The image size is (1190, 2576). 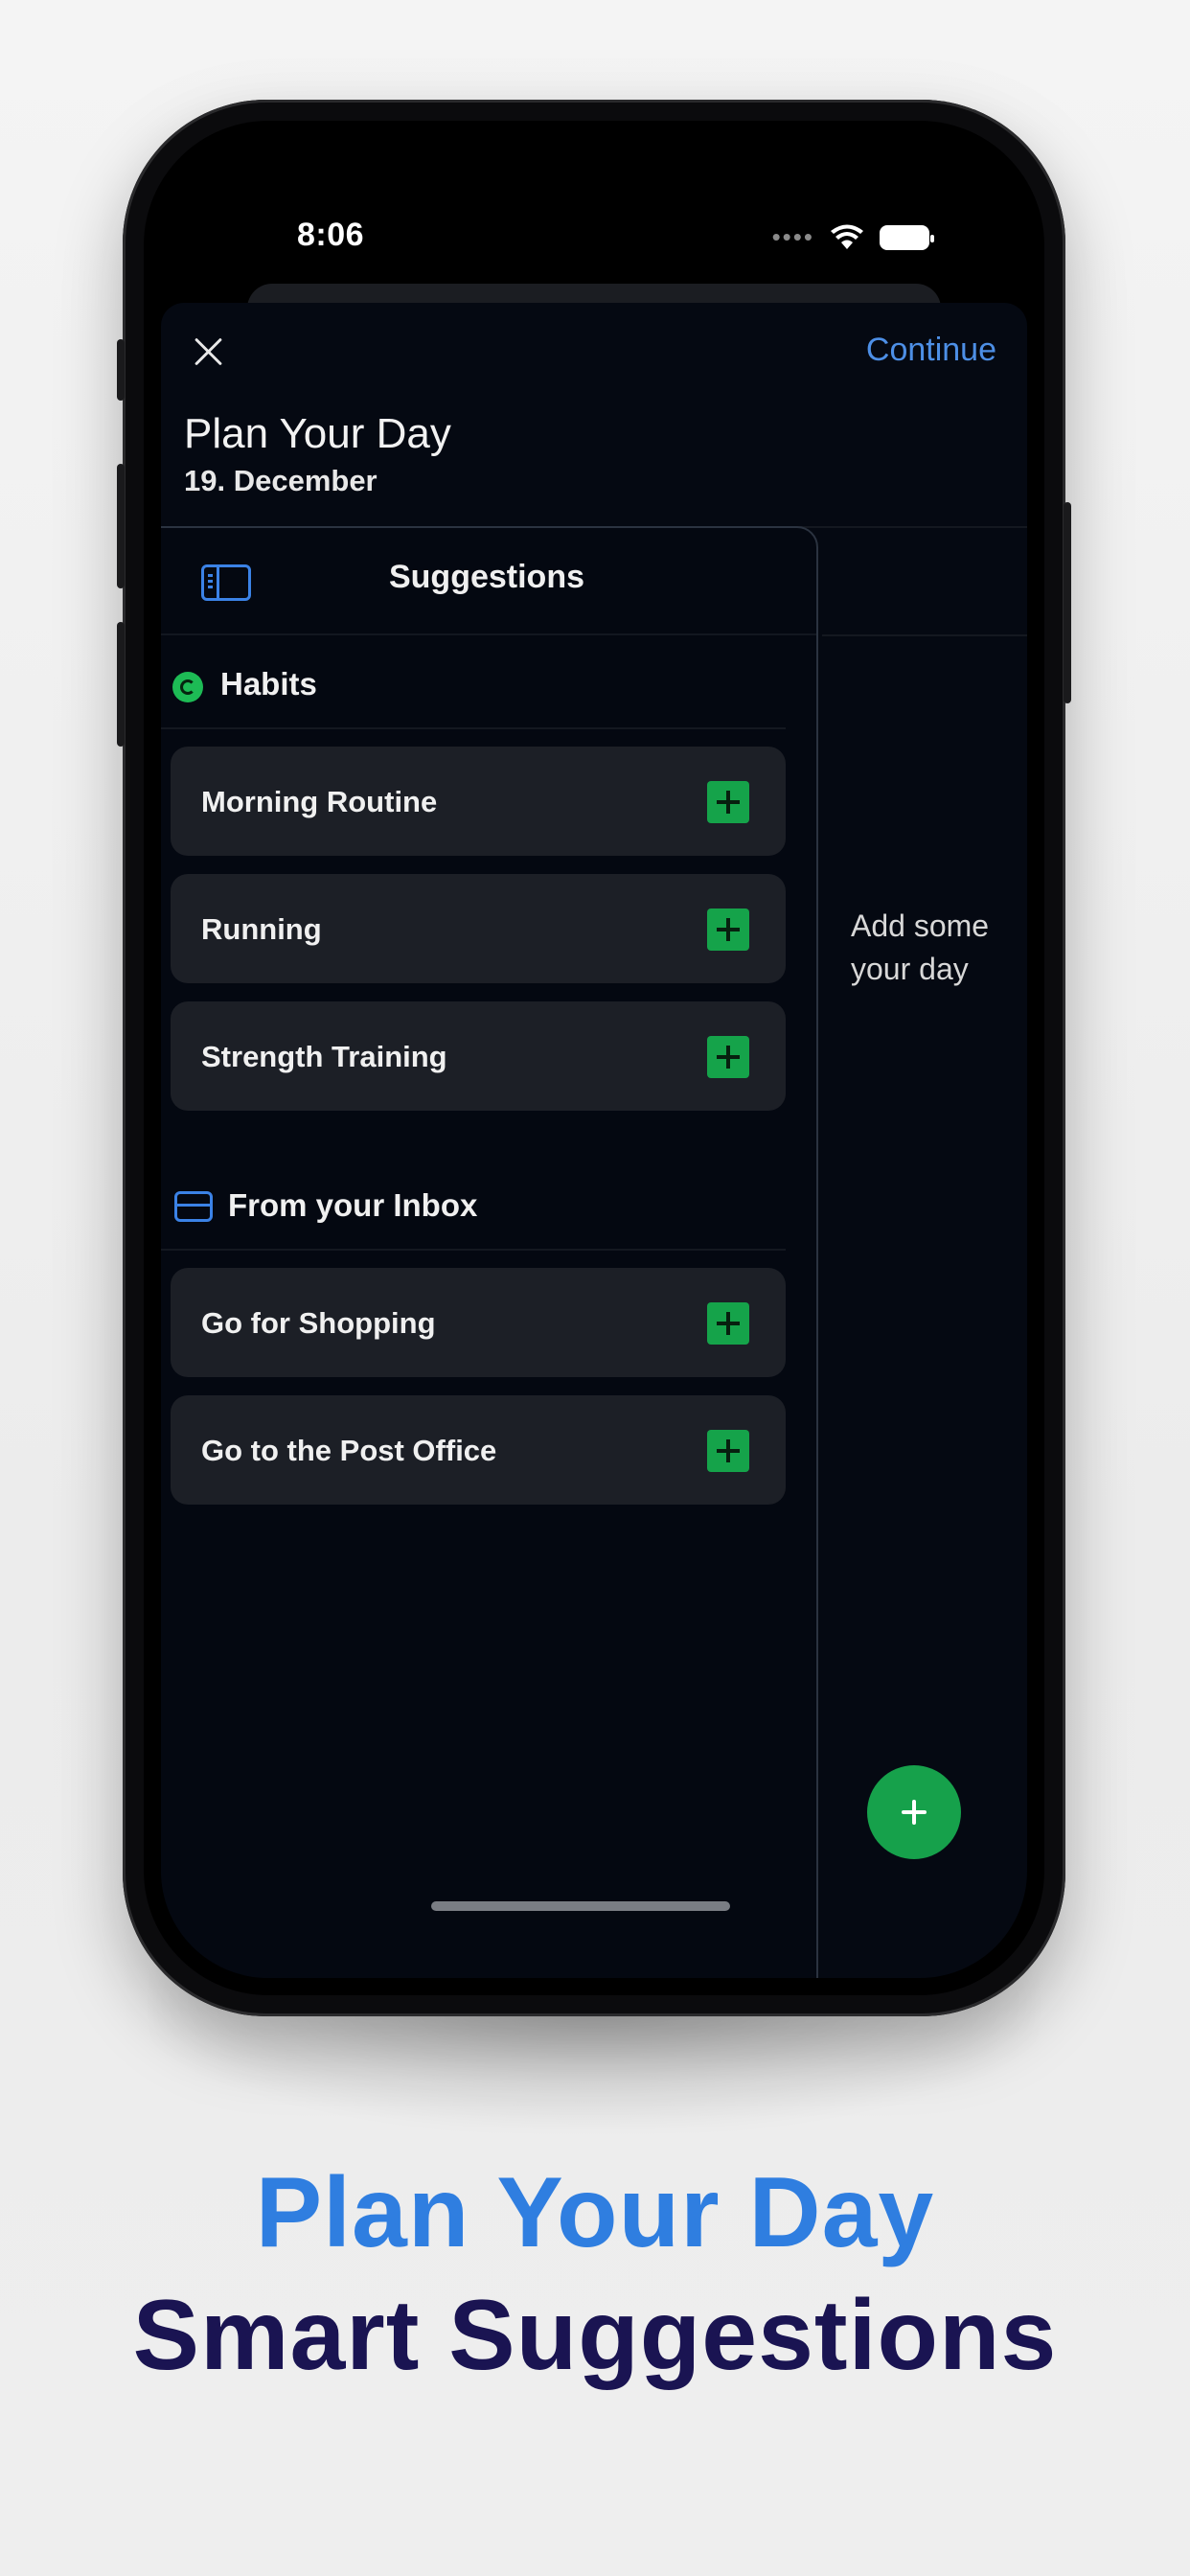 What do you see at coordinates (318, 433) in the screenshot?
I see `page-title: Plan Your Day` at bounding box center [318, 433].